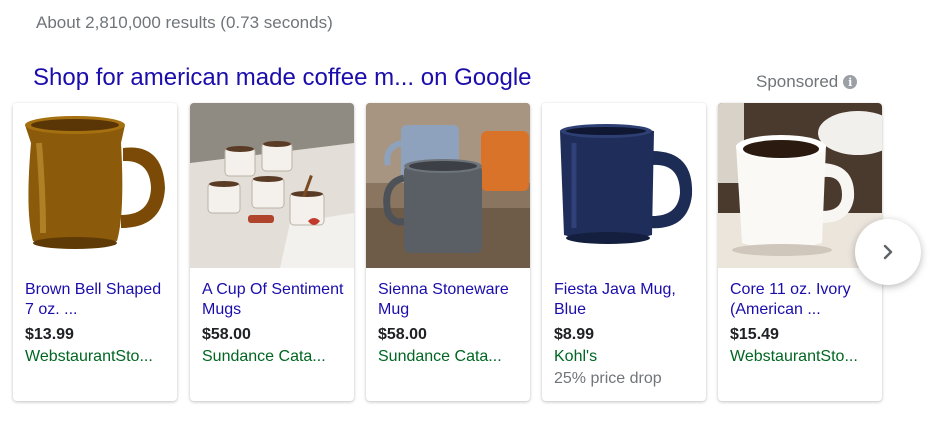  Describe the element at coordinates (273, 300) in the screenshot. I see `product-name: A Cup Of Sentiment Mugs` at that location.